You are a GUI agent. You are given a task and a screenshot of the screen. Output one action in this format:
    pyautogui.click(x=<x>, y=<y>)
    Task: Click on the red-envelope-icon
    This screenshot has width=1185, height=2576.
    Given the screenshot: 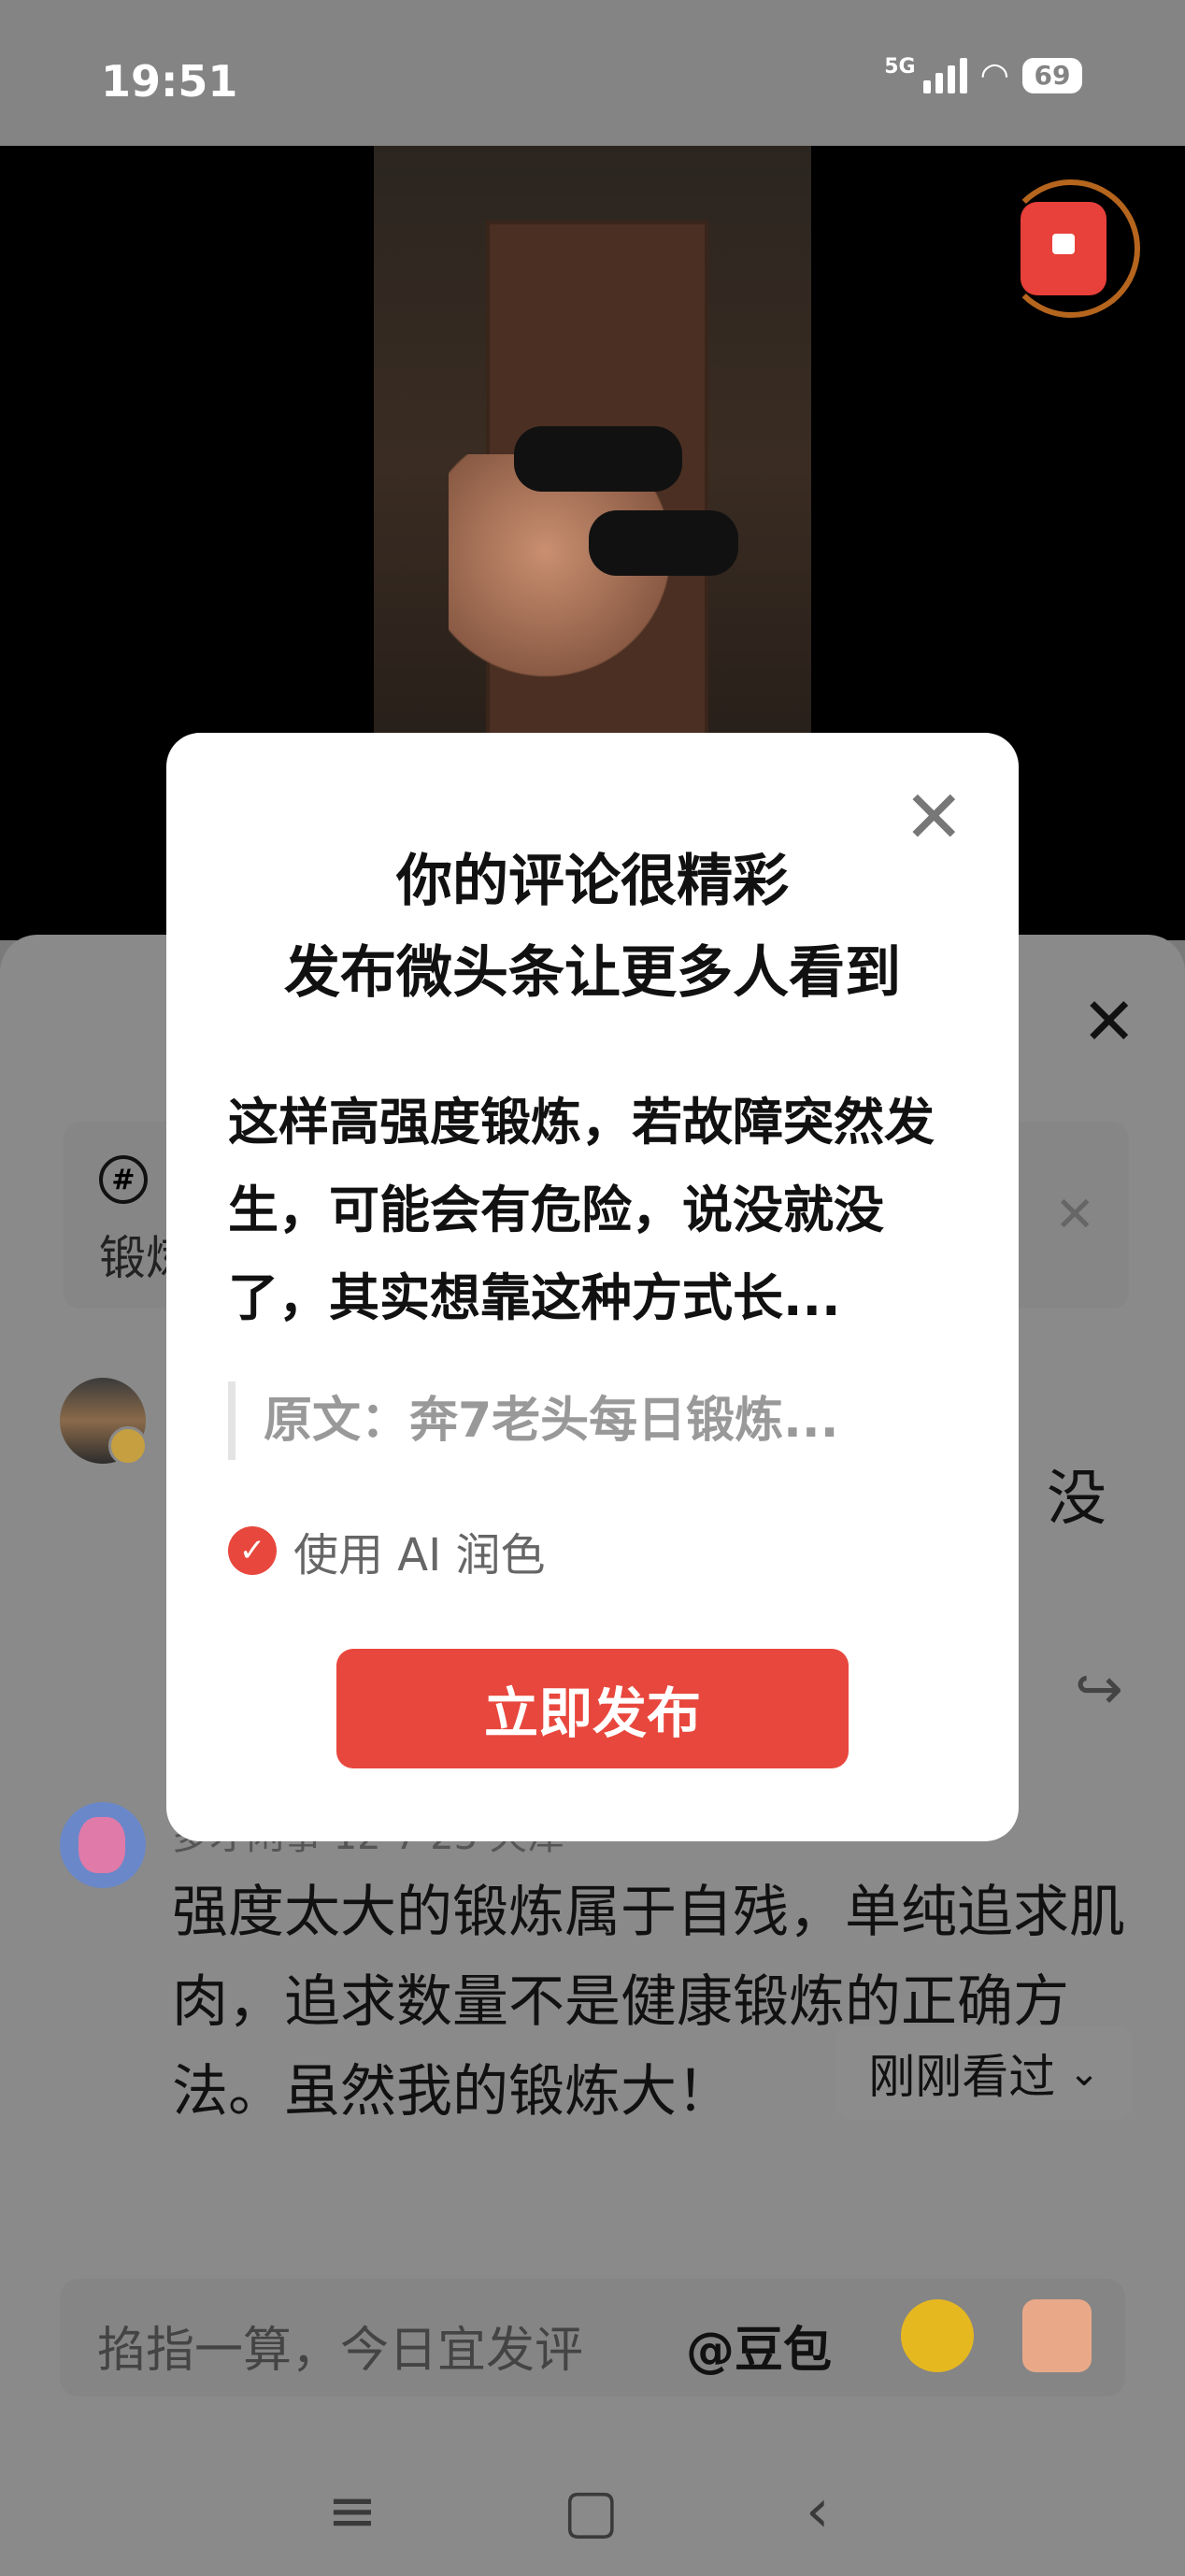 What is the action you would take?
    pyautogui.click(x=1063, y=248)
    